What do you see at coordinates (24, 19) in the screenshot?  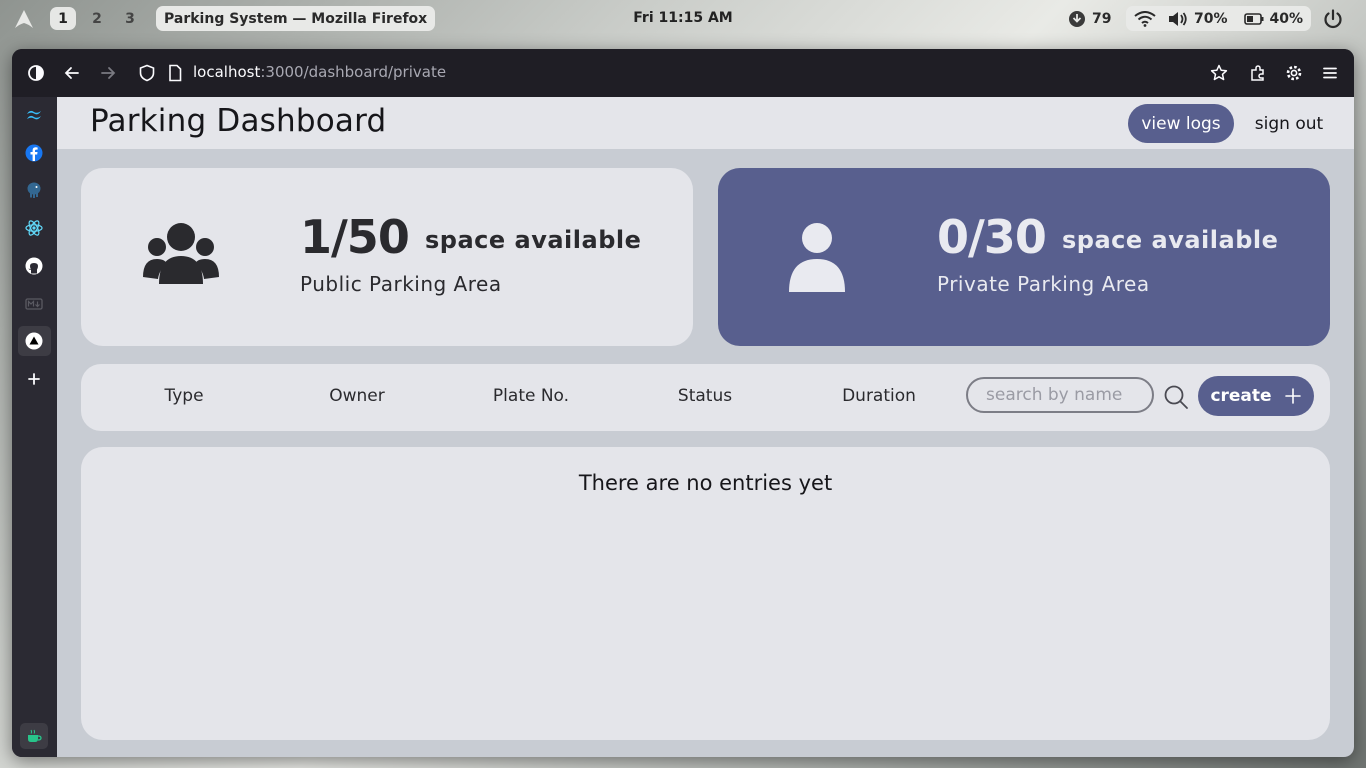 I see `arch-logo-icon` at bounding box center [24, 19].